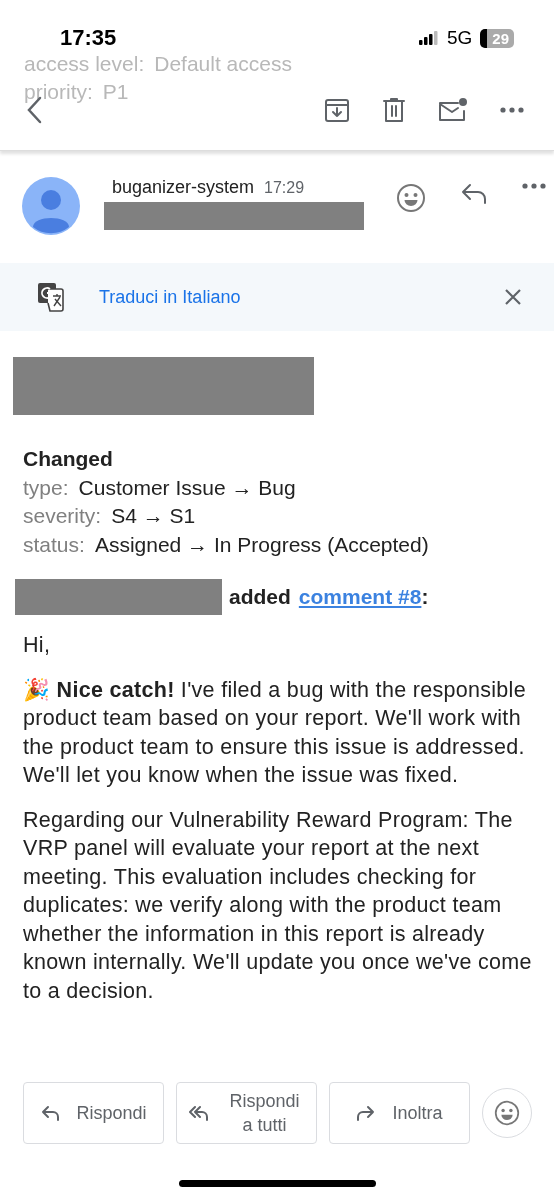 The width and height of the screenshot is (554, 1200). What do you see at coordinates (459, 38) in the screenshot?
I see `network-type: 5G` at bounding box center [459, 38].